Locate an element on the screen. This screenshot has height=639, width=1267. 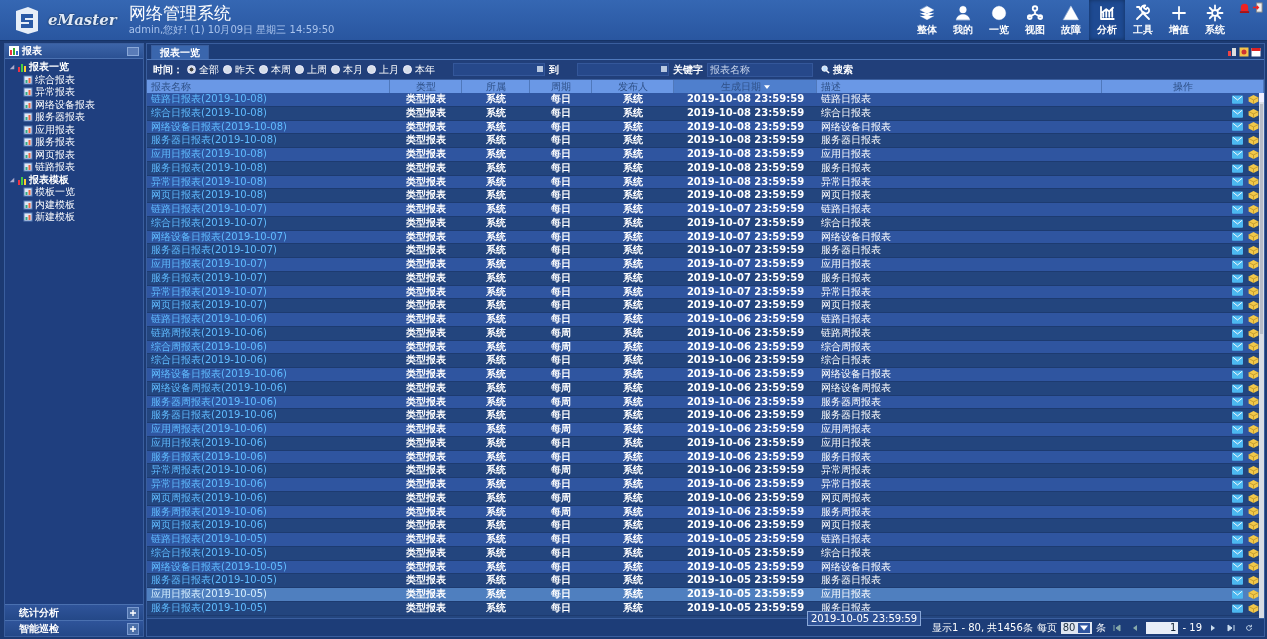
exit-icon is located at coordinates (1257, 7).